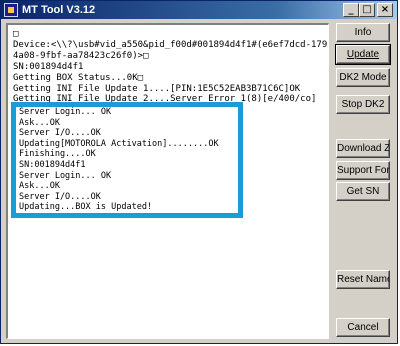  What do you see at coordinates (11, 10) in the screenshot?
I see `app-icon` at bounding box center [11, 10].